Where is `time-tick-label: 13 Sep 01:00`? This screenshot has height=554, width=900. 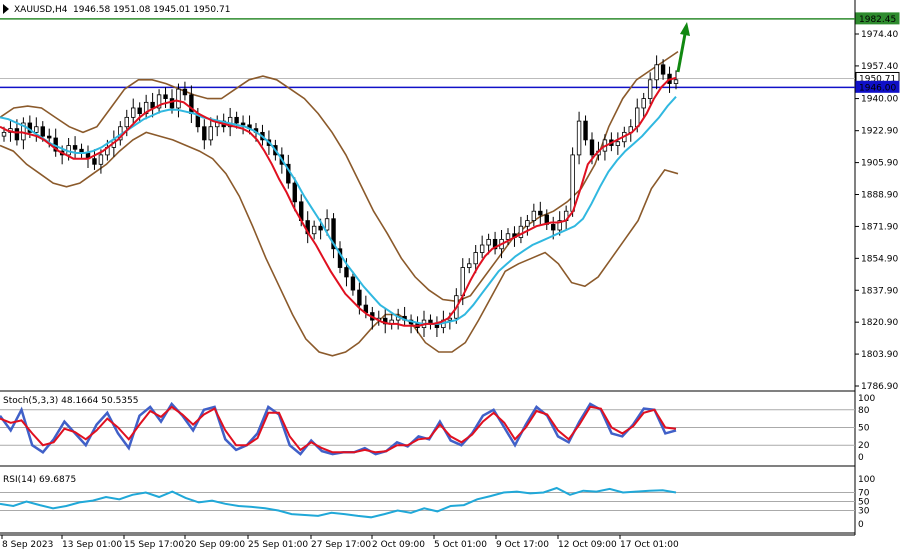 time-tick-label: 13 Sep 01:00 is located at coordinates (92, 545).